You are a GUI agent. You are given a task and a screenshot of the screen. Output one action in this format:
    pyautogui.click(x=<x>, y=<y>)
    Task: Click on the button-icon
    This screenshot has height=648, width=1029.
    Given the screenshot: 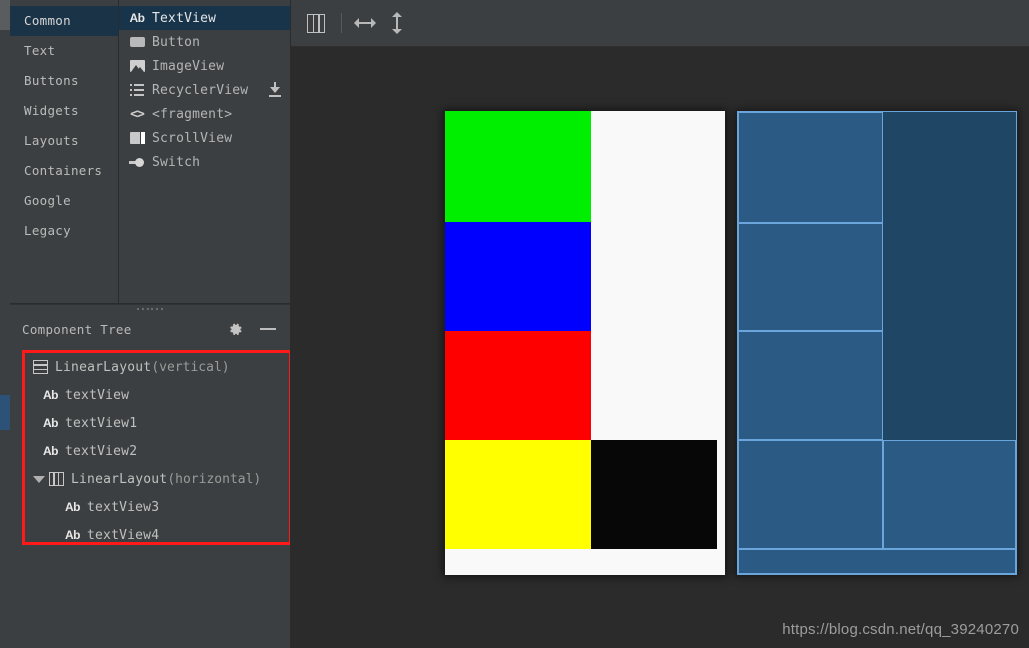 What is the action you would take?
    pyautogui.click(x=137, y=42)
    